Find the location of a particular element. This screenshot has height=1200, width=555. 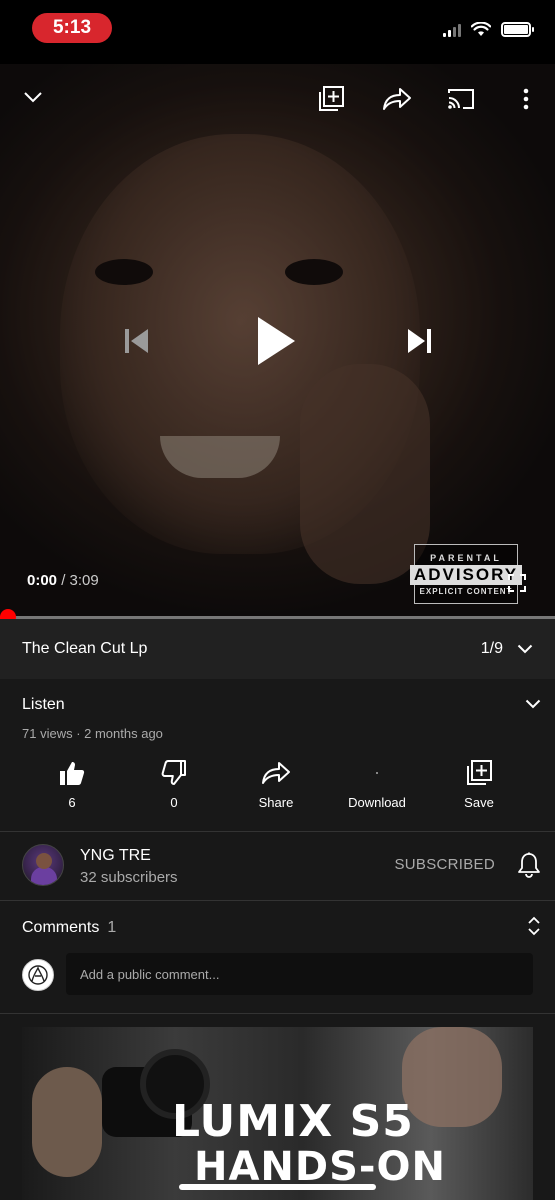

like-button: 6 is located at coordinates (72, 784).